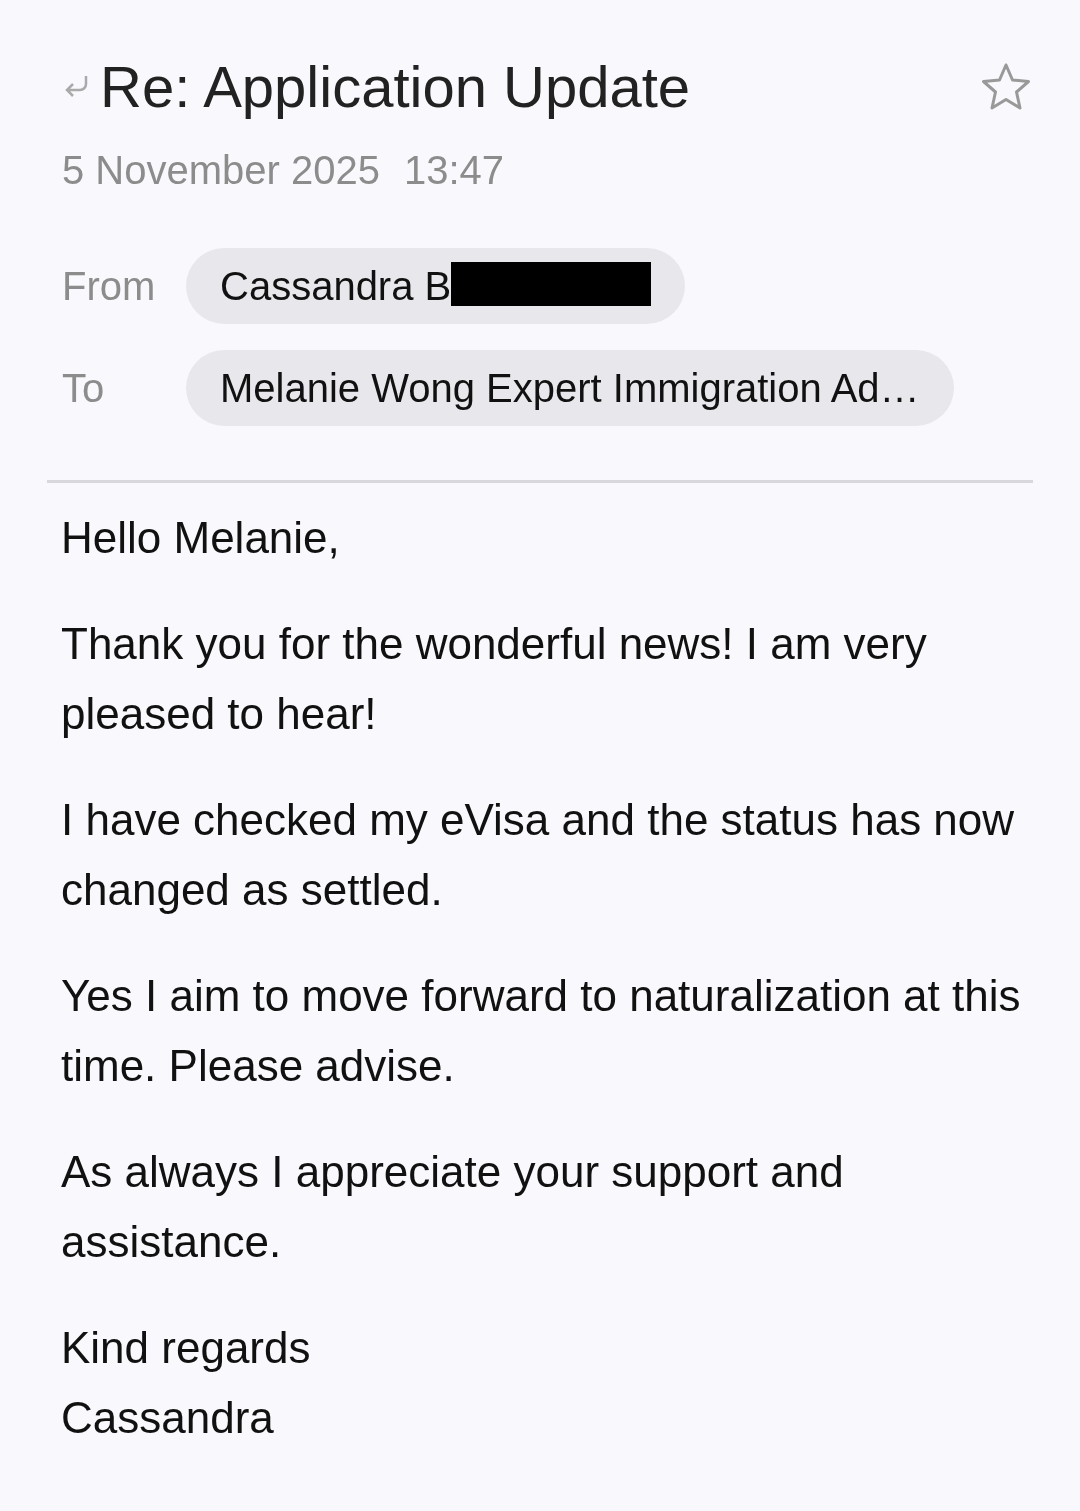 The image size is (1080, 1511). Describe the element at coordinates (186, 1347) in the screenshot. I see `closing-line: Kind regards` at that location.